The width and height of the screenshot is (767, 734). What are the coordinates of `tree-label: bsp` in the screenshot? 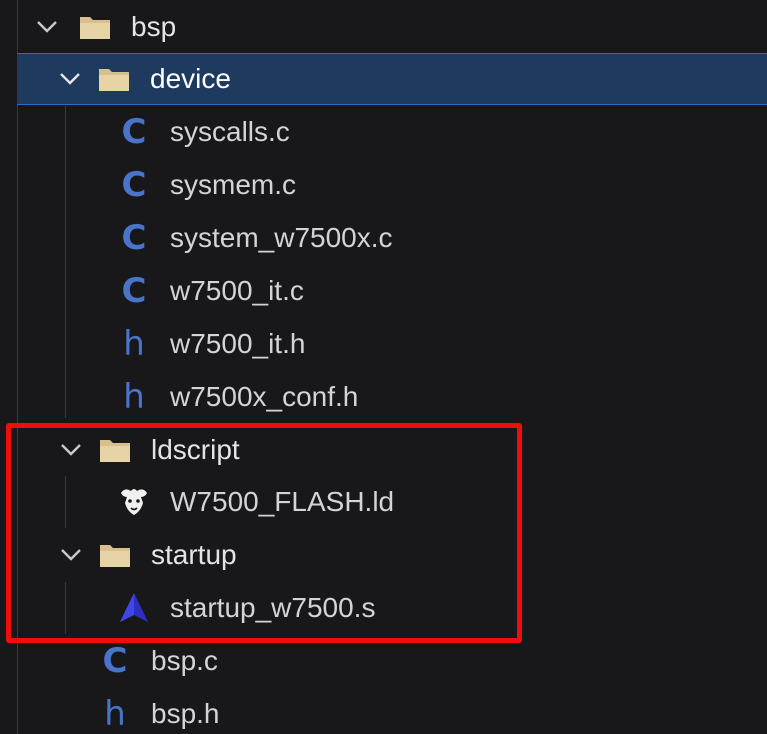 It's located at (154, 26).